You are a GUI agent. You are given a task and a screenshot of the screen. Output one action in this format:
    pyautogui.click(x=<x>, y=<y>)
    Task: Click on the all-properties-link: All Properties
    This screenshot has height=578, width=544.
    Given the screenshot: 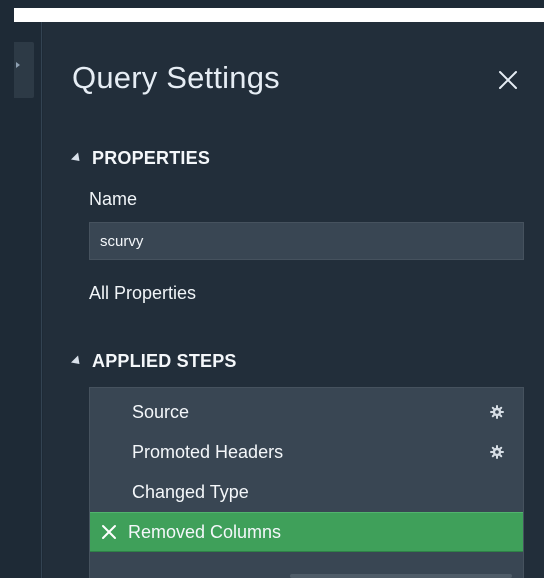 What is the action you would take?
    pyautogui.click(x=142, y=293)
    